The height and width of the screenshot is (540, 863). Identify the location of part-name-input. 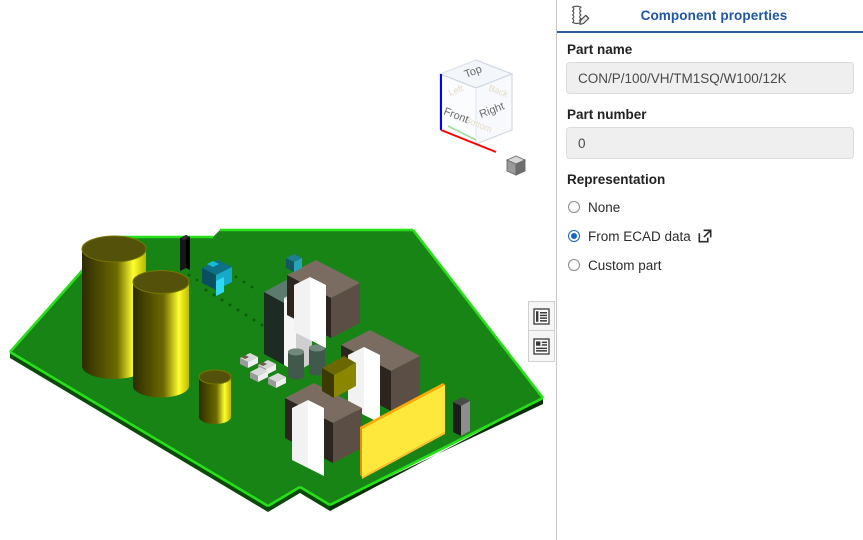
(710, 78).